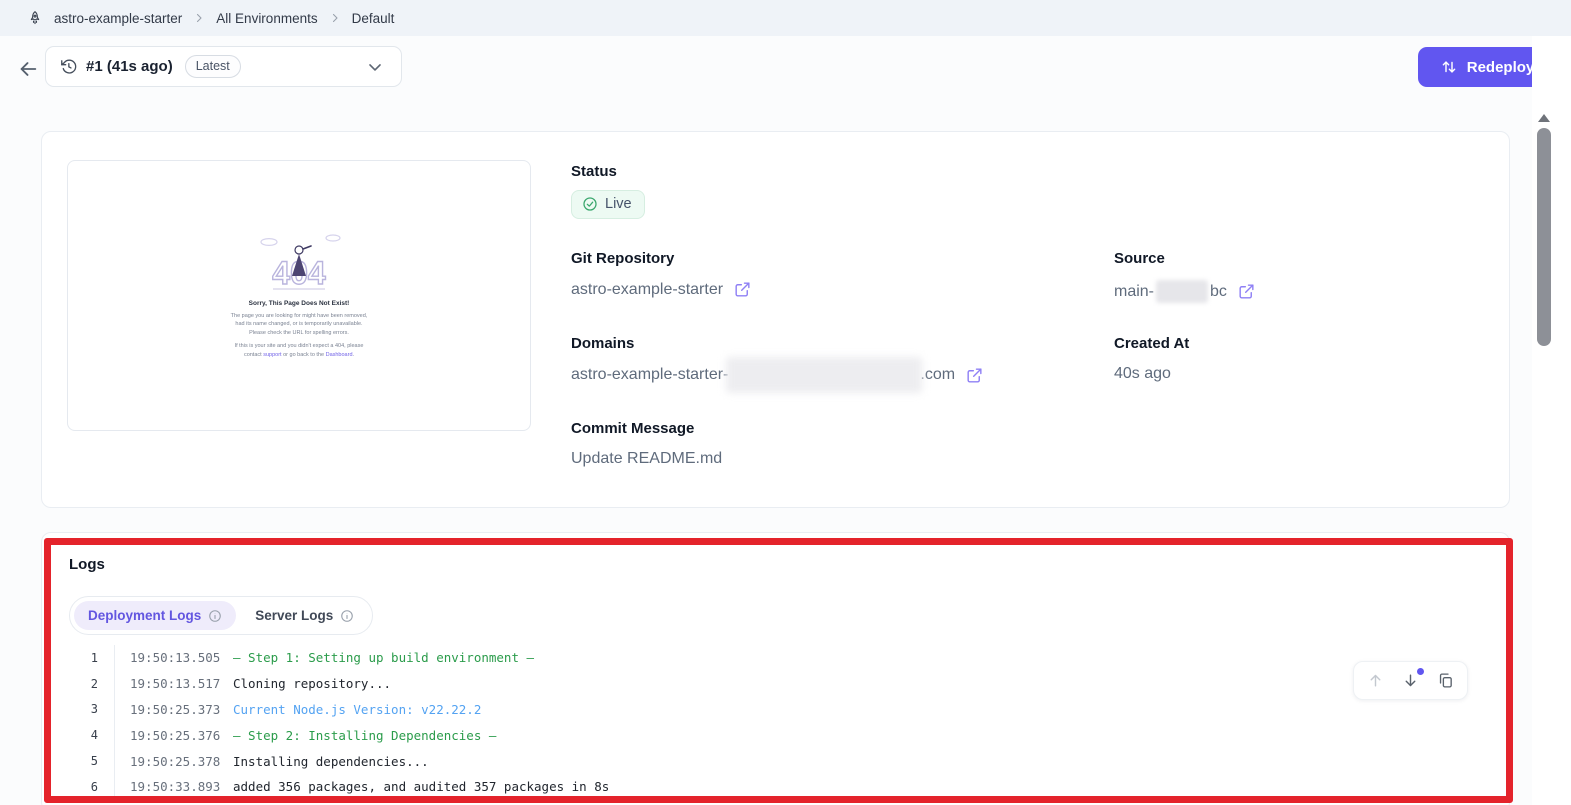 The image size is (1571, 805). What do you see at coordinates (357, 709) in the screenshot?
I see `log-message: Current Node.js Version: v22.22.2` at bounding box center [357, 709].